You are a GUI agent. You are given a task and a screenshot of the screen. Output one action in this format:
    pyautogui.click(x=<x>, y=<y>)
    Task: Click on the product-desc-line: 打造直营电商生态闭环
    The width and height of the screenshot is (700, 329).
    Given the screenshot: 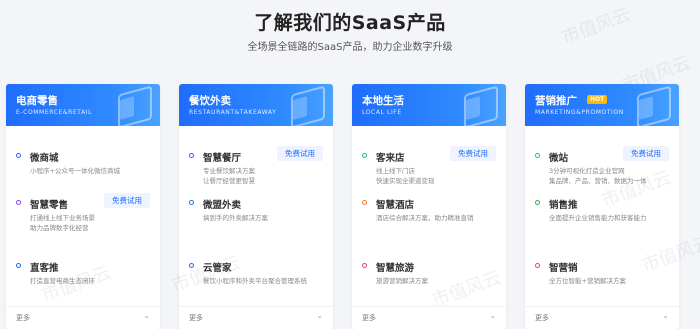 What is the action you would take?
    pyautogui.click(x=62, y=281)
    